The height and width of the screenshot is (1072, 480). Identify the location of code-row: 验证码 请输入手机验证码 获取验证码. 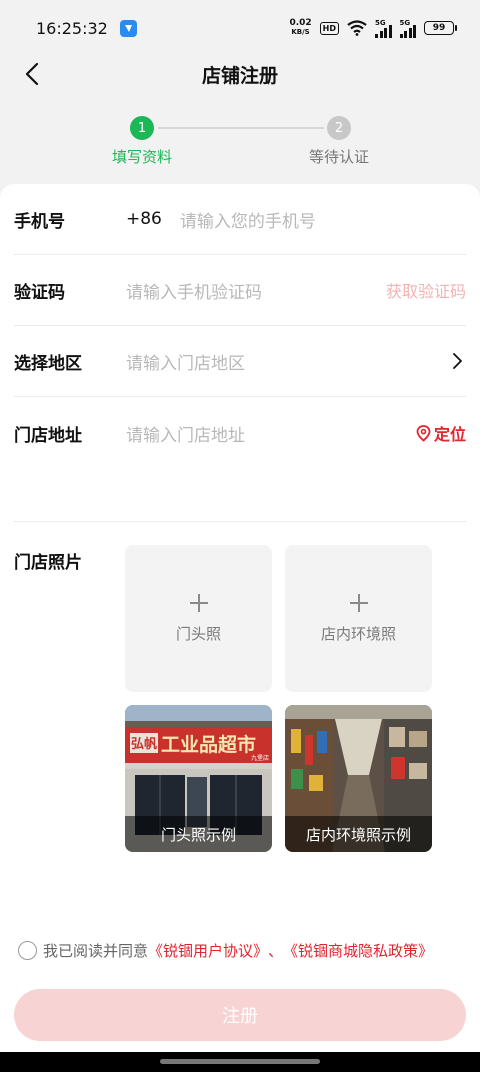
(240, 290).